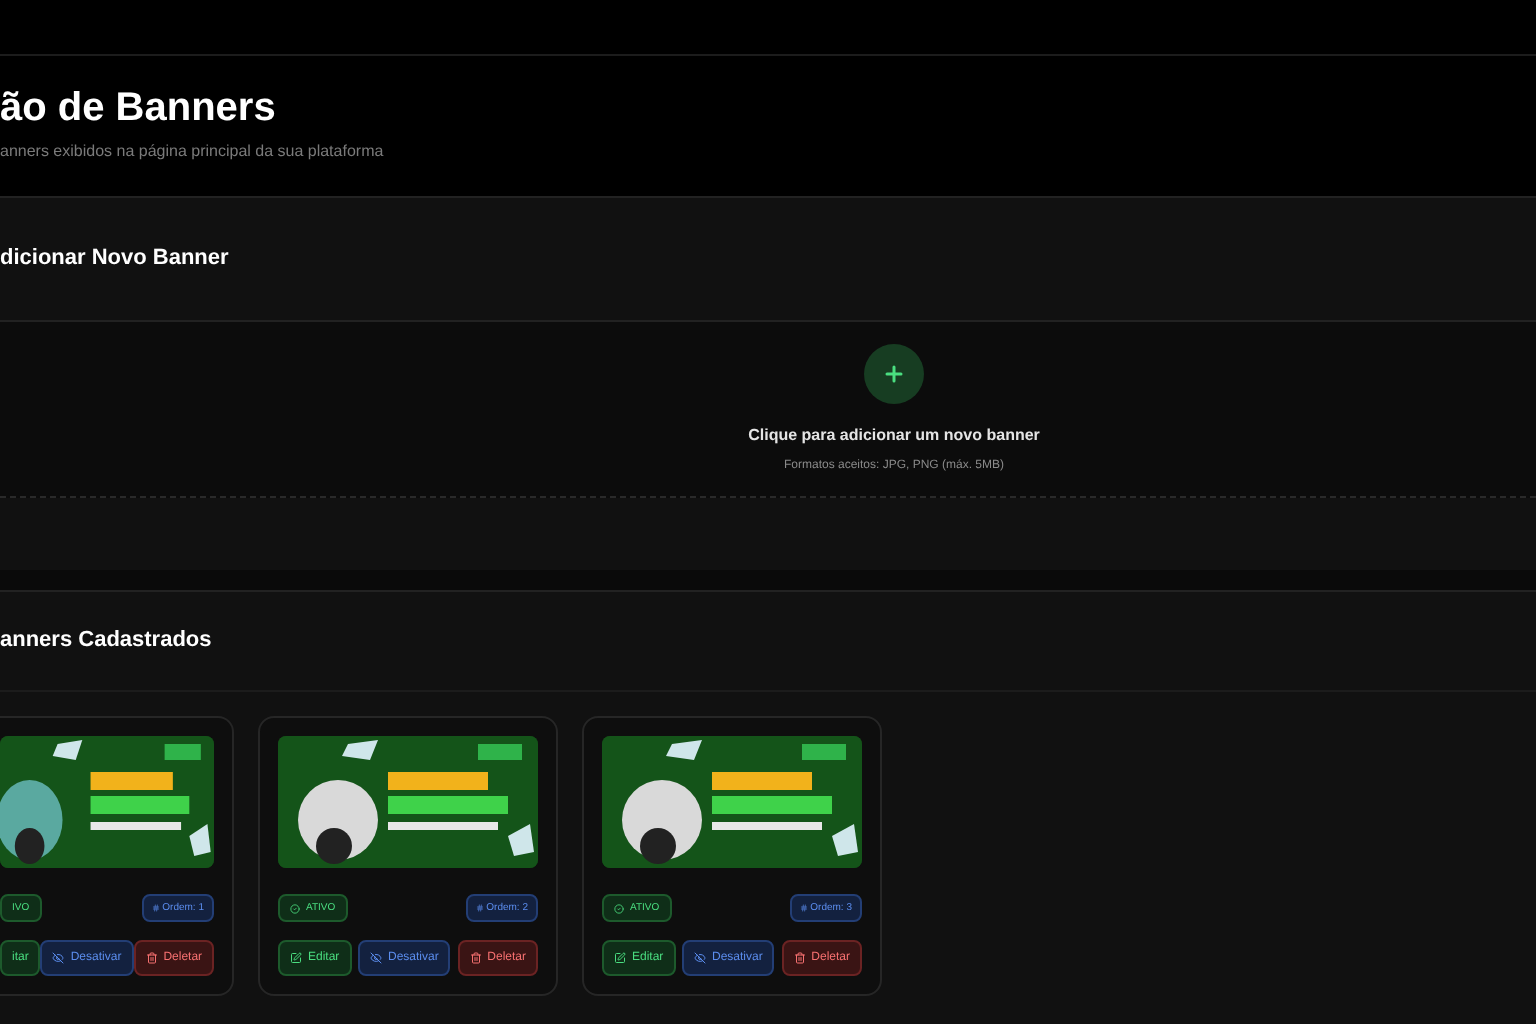 The height and width of the screenshot is (1024, 1536). Describe the element at coordinates (894, 373) in the screenshot. I see `add-icon` at that location.